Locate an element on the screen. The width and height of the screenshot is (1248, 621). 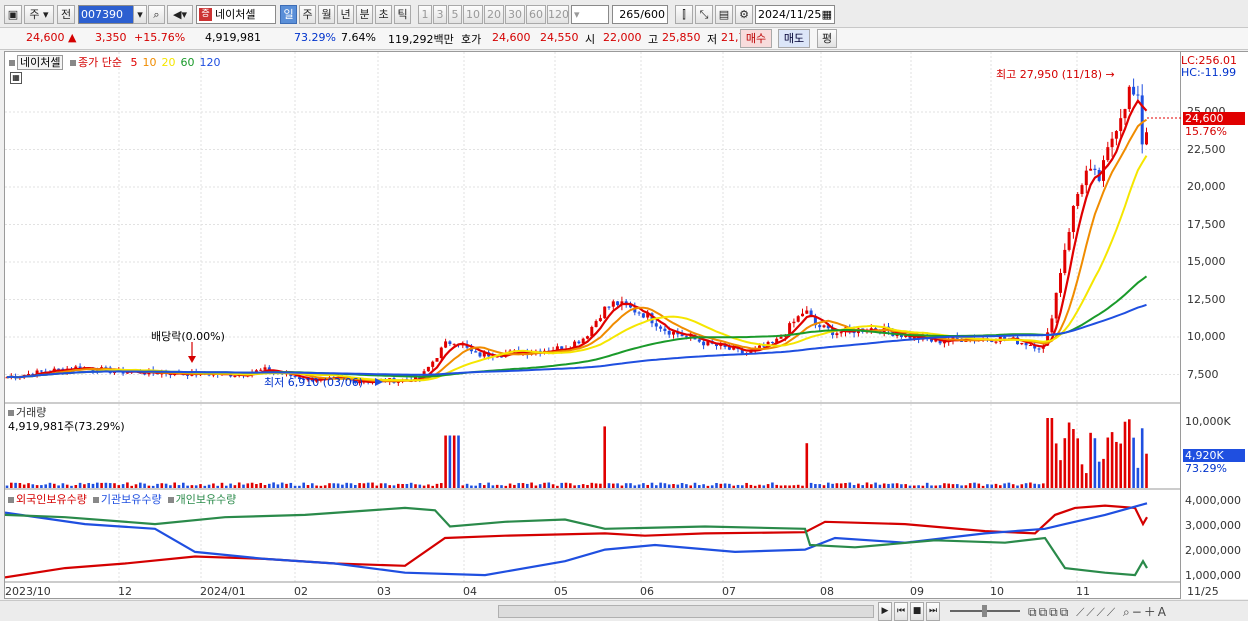
period-tab: 년 is located at coordinates (345, 14).